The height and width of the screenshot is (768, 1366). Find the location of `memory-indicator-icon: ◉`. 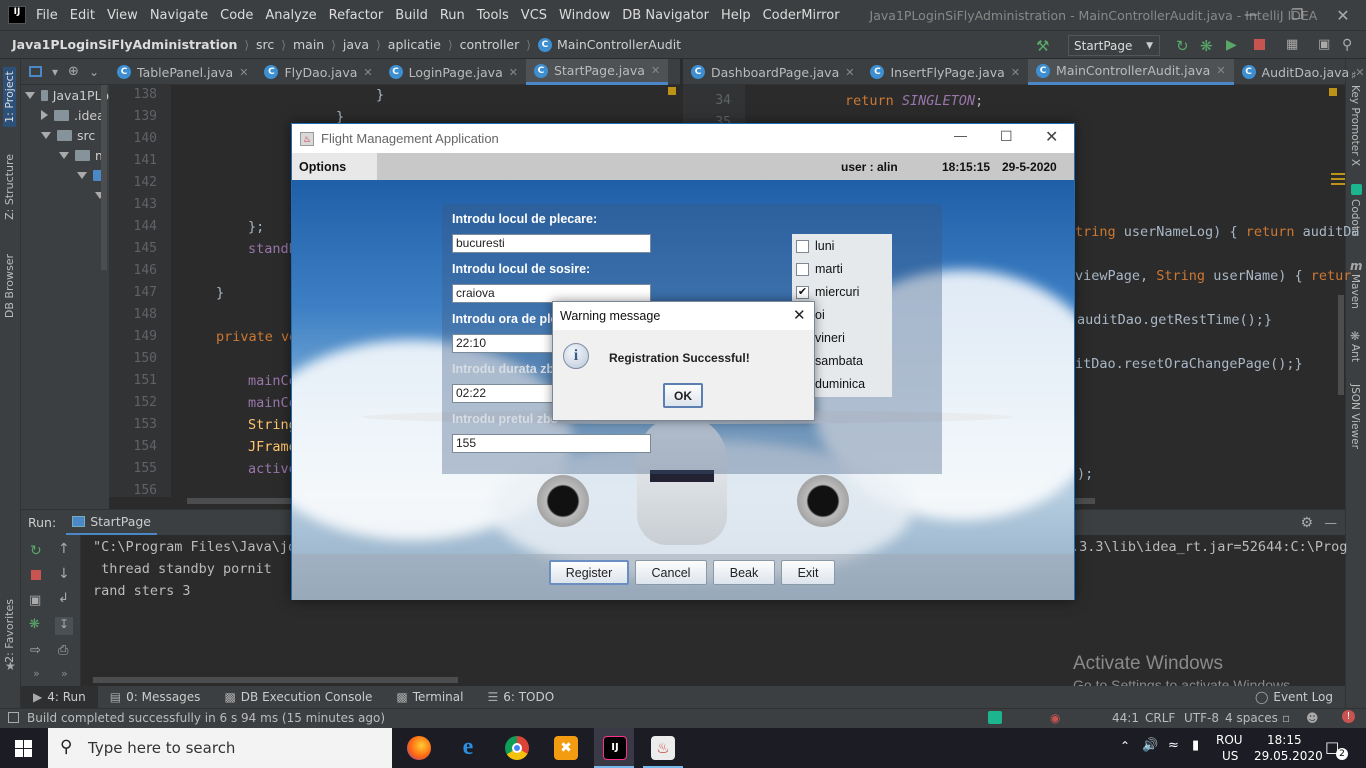

memory-indicator-icon: ◉ is located at coordinates (1055, 718).